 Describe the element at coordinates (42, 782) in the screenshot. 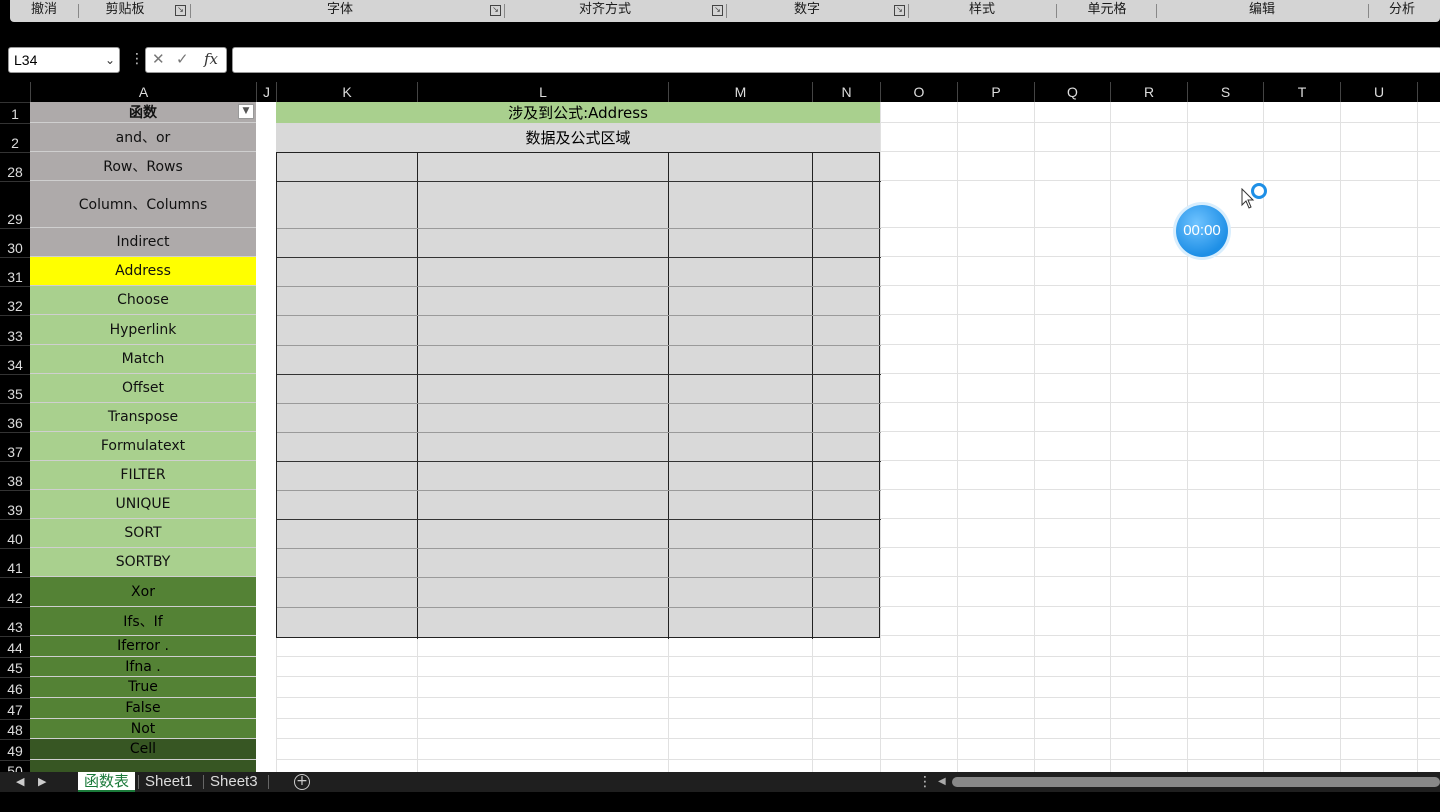

I see `next-sheet-icon: ▶` at that location.